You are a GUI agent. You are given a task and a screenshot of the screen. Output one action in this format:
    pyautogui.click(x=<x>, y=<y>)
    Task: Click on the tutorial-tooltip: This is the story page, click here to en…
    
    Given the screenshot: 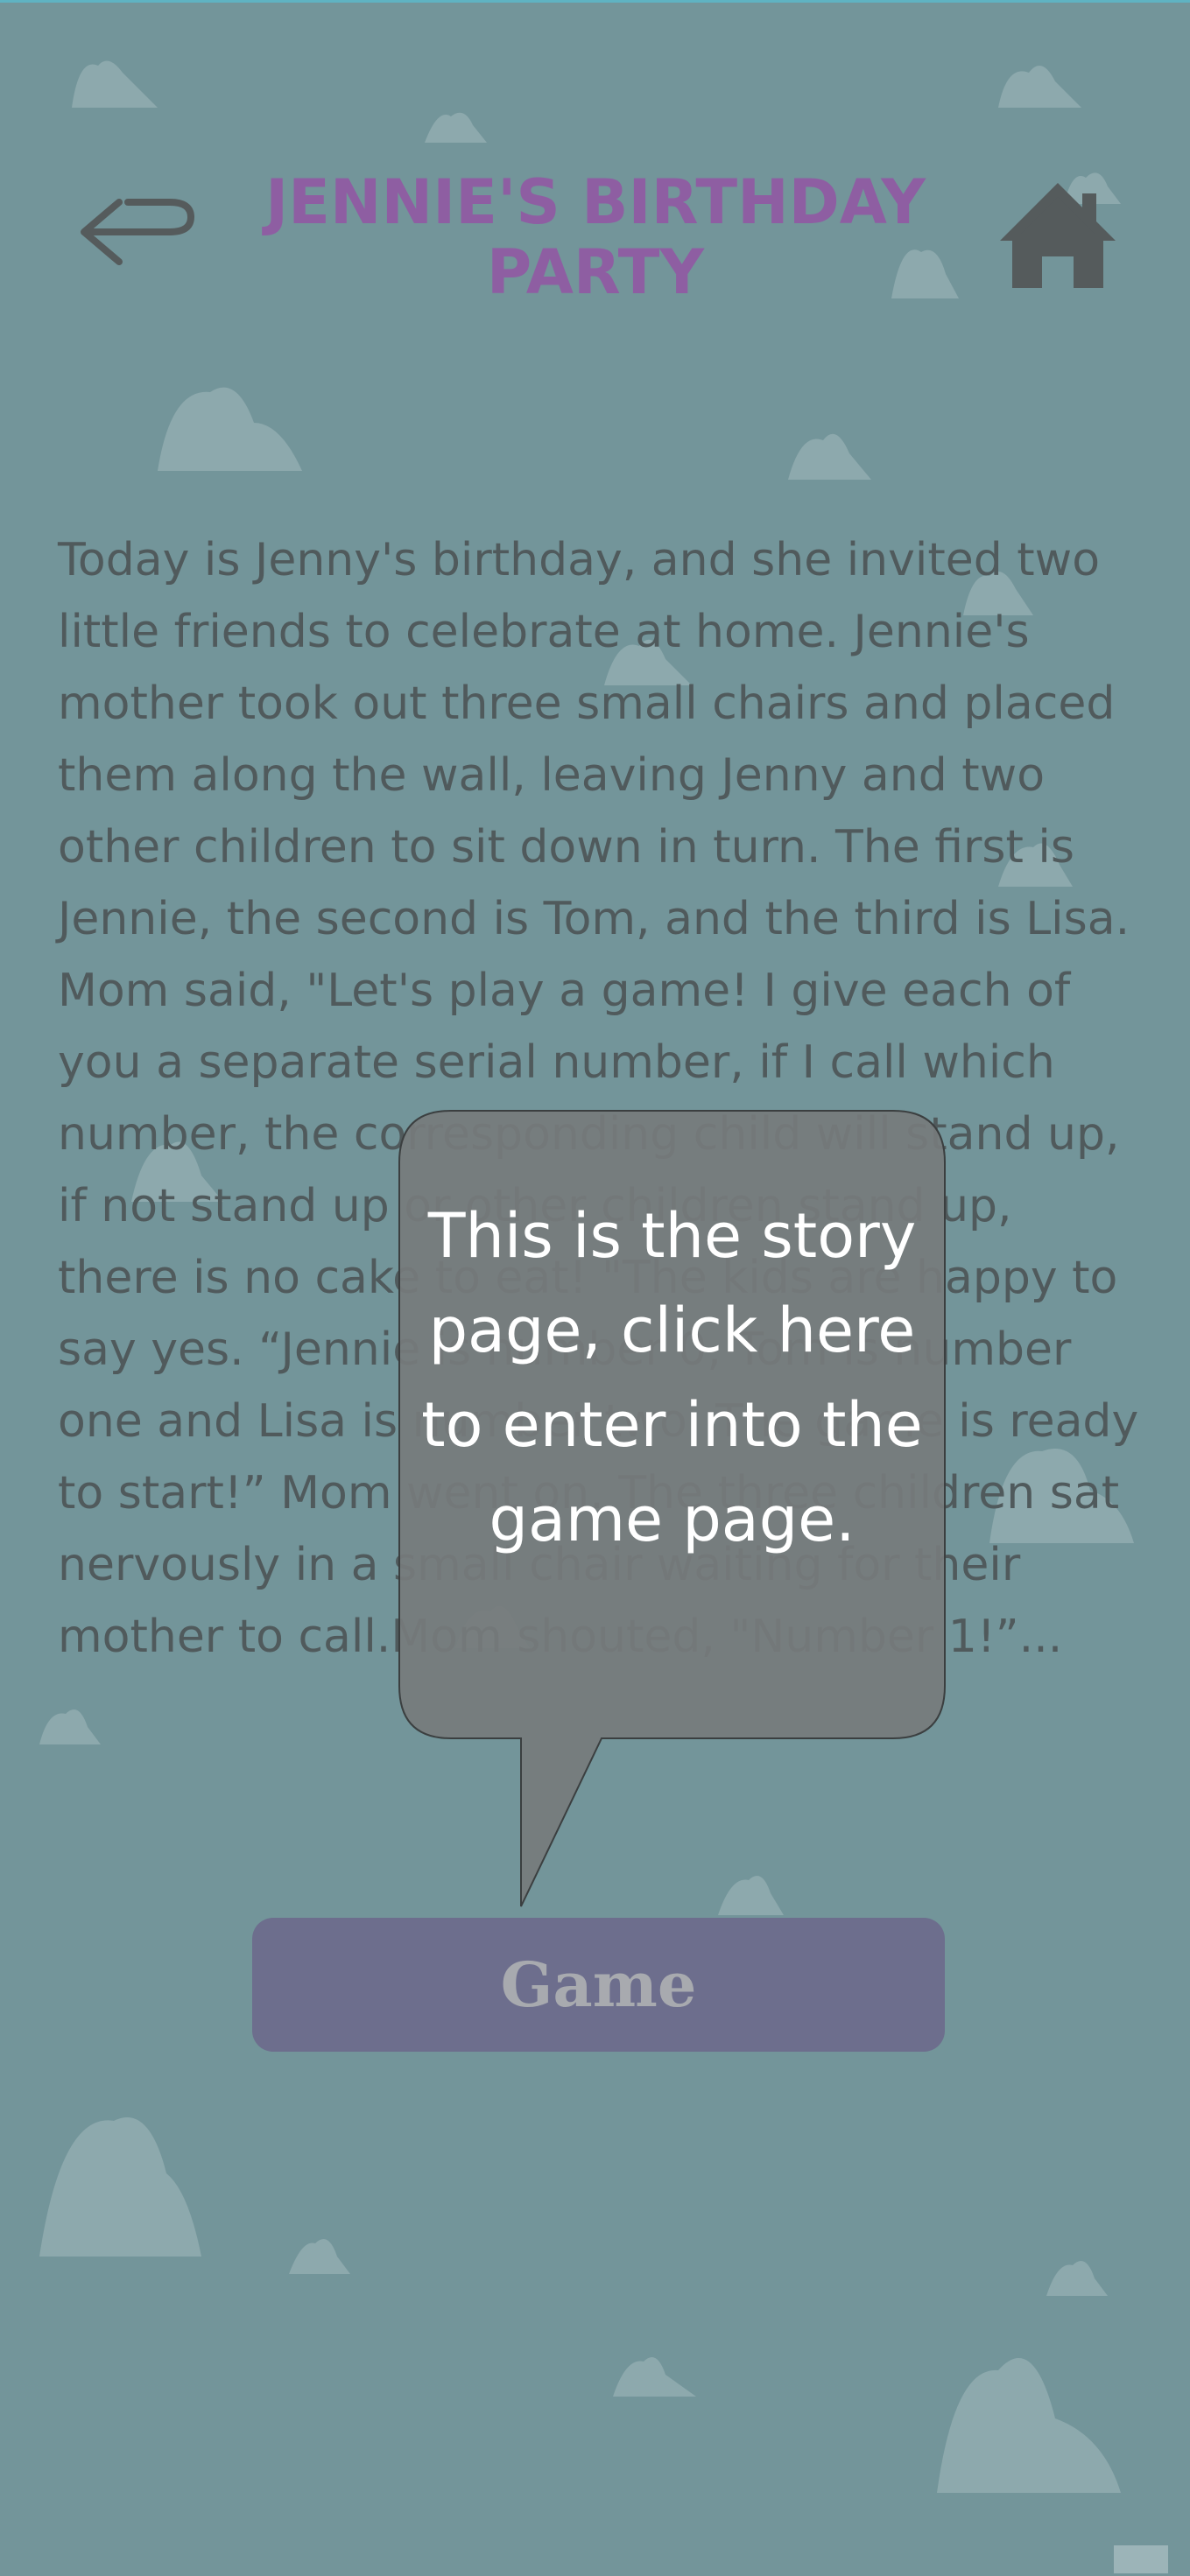 What is the action you would take?
    pyautogui.click(x=672, y=1512)
    